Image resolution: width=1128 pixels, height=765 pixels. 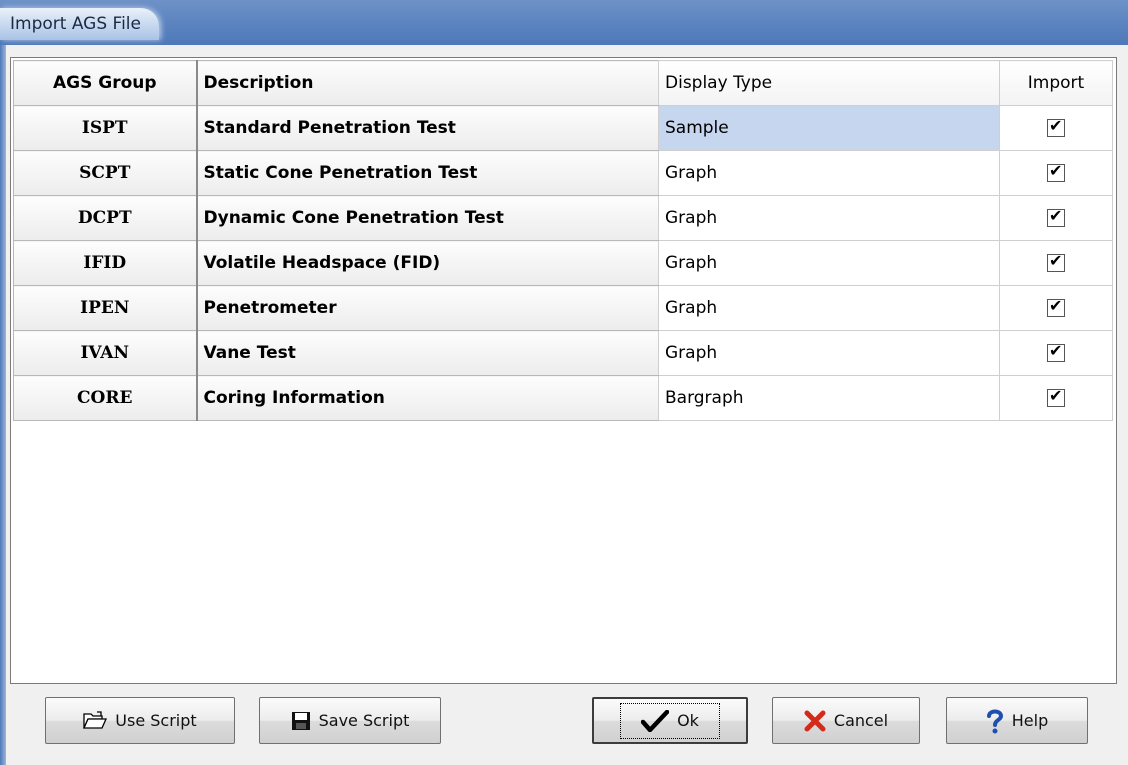 What do you see at coordinates (995, 721) in the screenshot?
I see `question-mark-icon` at bounding box center [995, 721].